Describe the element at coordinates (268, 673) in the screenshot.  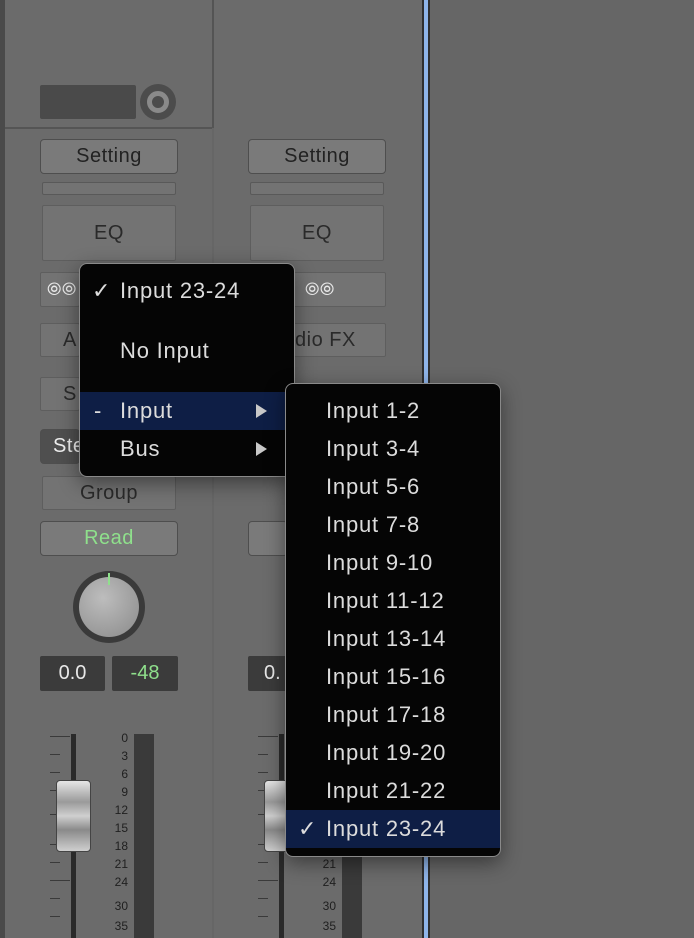
I see `volume-display-2: 0.` at that location.